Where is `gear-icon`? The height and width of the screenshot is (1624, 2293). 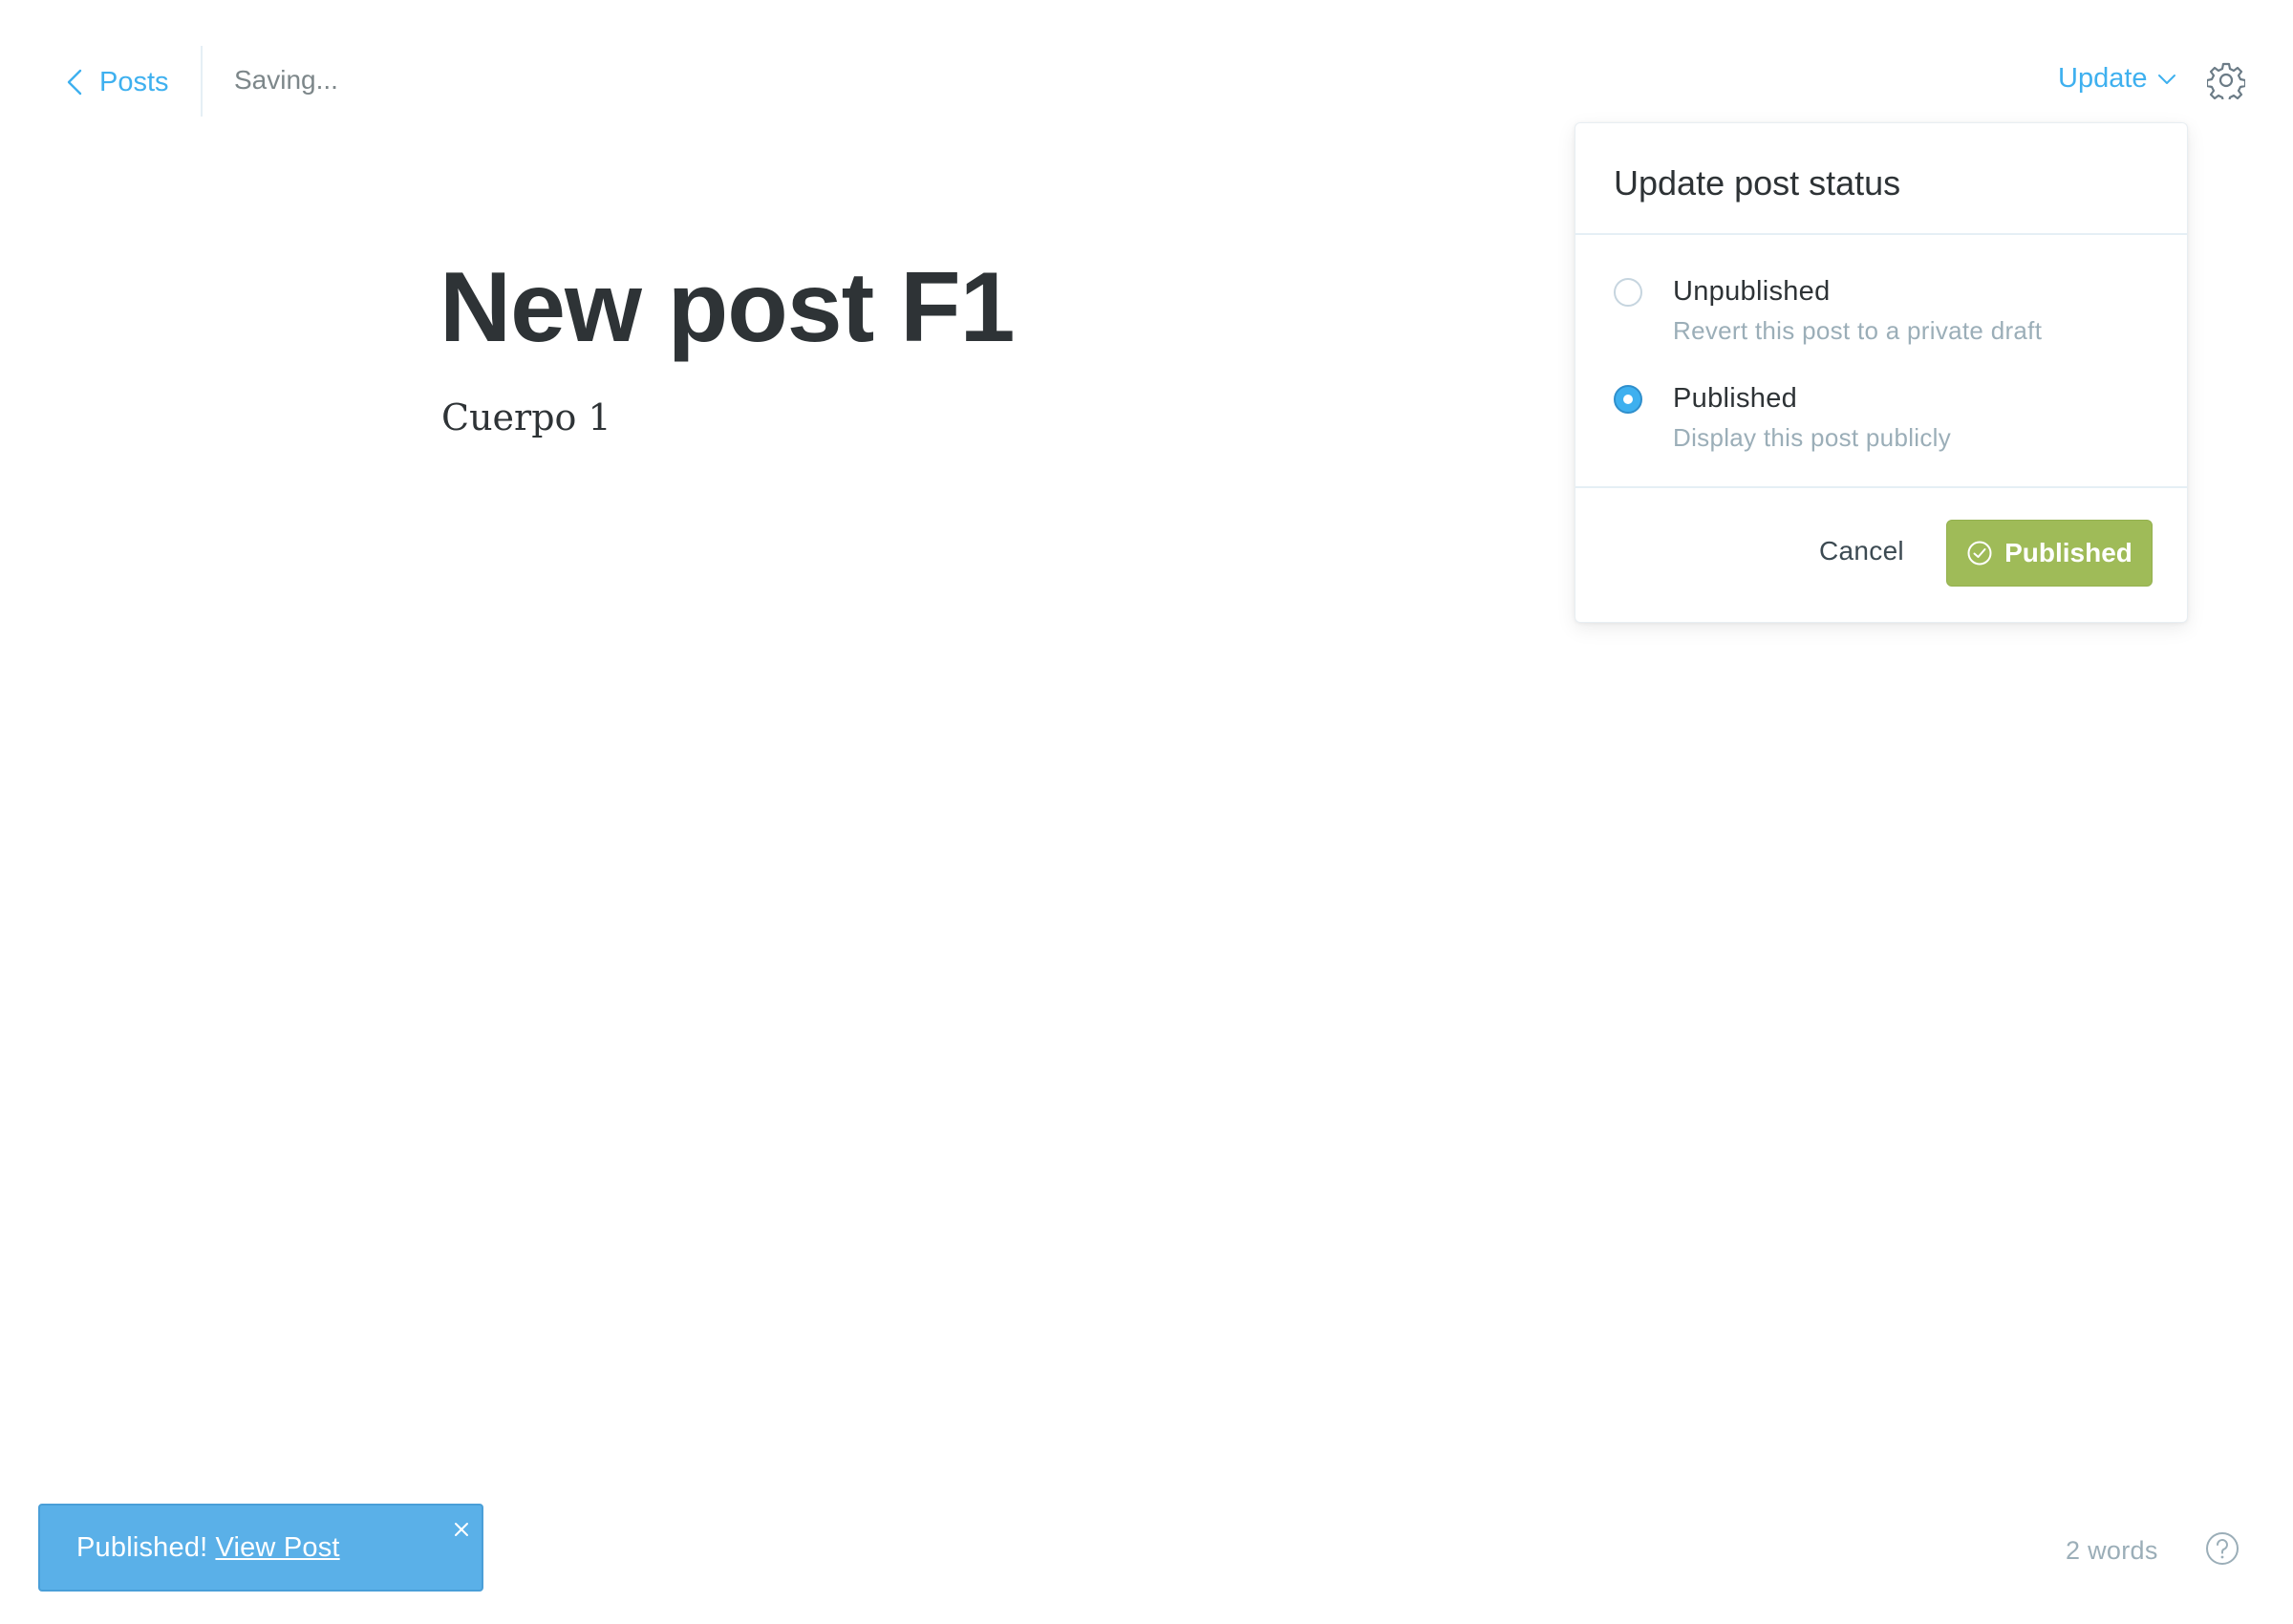
gear-icon is located at coordinates (2226, 83).